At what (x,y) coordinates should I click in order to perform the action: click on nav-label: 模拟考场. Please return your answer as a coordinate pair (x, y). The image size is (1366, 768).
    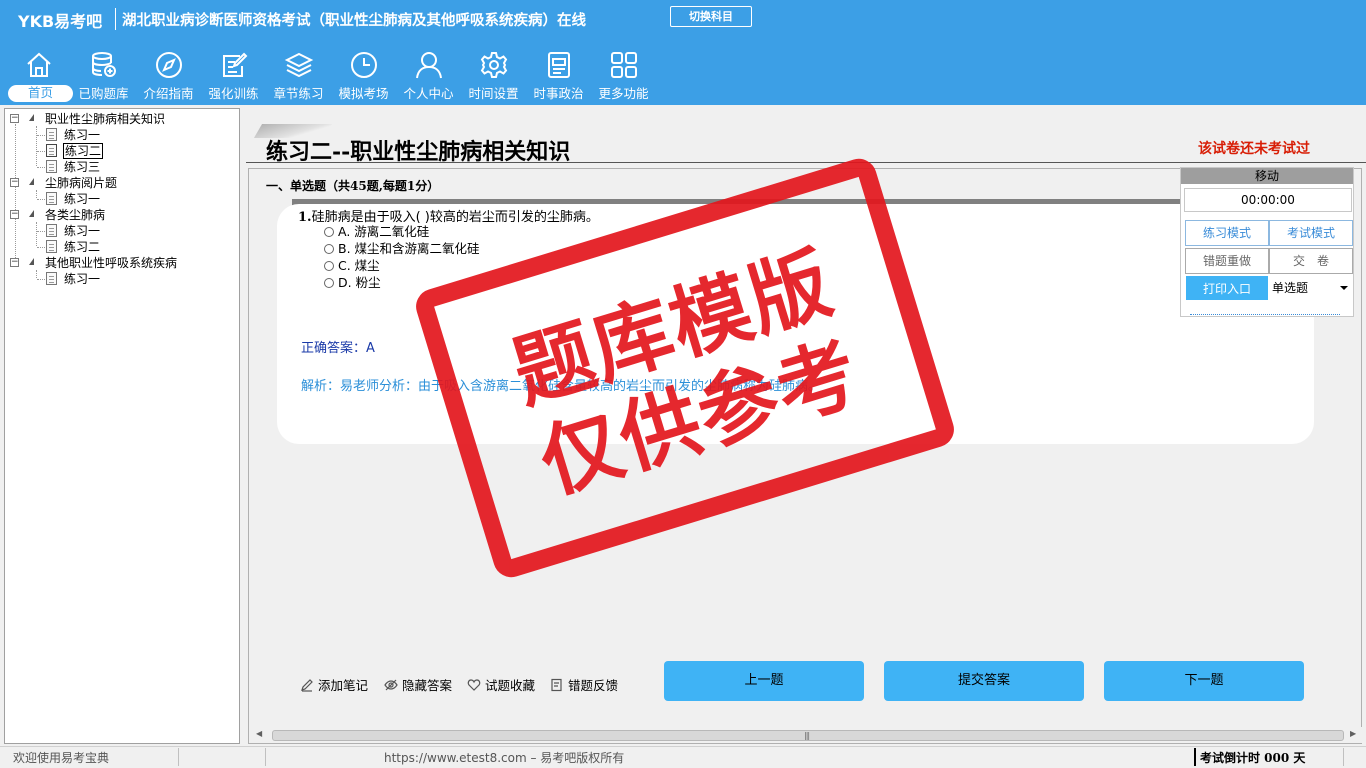
    Looking at the image, I should click on (363, 93).